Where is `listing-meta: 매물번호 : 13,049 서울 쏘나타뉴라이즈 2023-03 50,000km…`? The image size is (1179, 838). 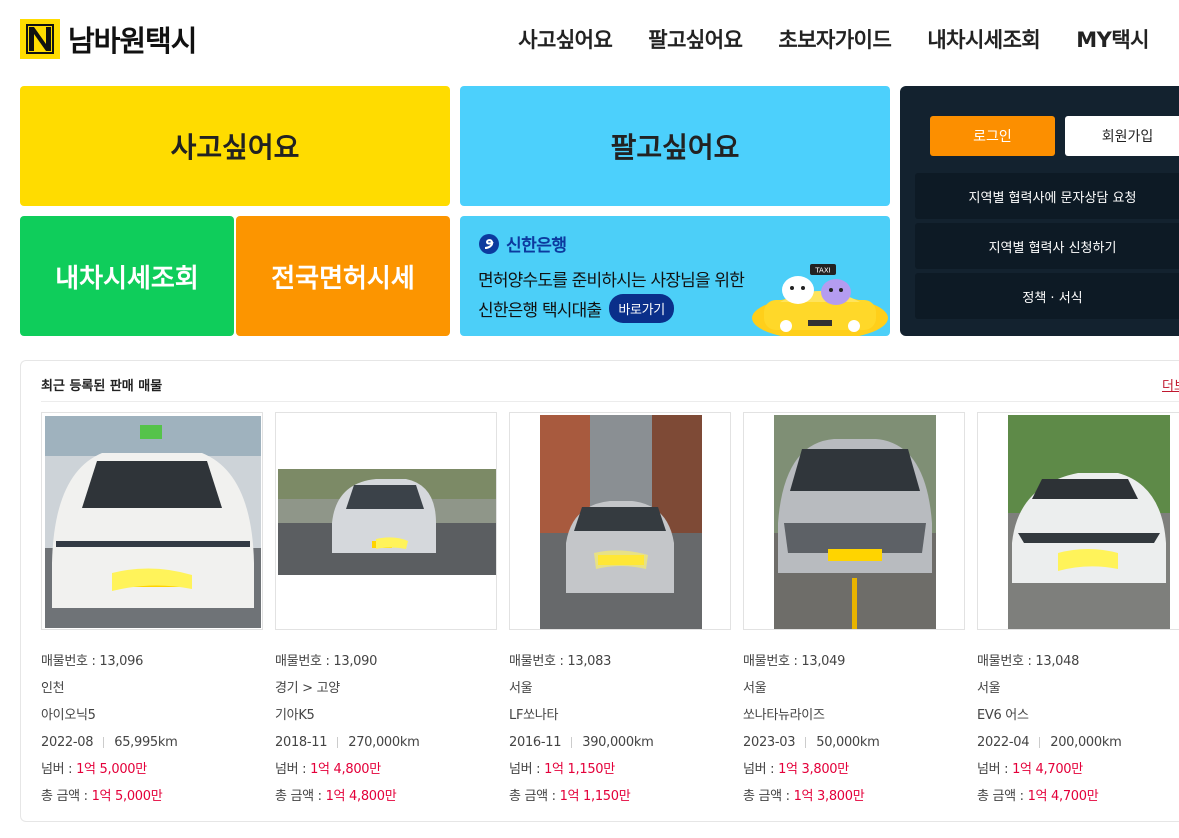
listing-meta: 매물번호 : 13,049 서울 쏘나타뉴라이즈 2023-03 50,000km… is located at coordinates (854, 729).